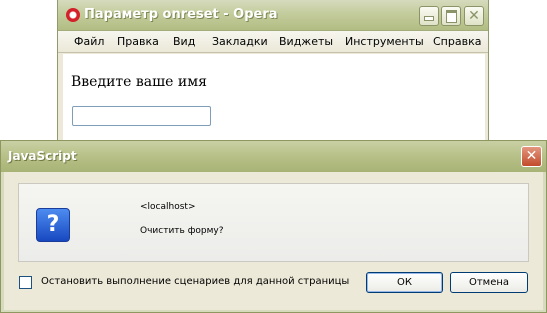 Image resolution: width=547 pixels, height=313 pixels. What do you see at coordinates (139, 82) in the screenshot?
I see `name-label: Введите ваше имя` at bounding box center [139, 82].